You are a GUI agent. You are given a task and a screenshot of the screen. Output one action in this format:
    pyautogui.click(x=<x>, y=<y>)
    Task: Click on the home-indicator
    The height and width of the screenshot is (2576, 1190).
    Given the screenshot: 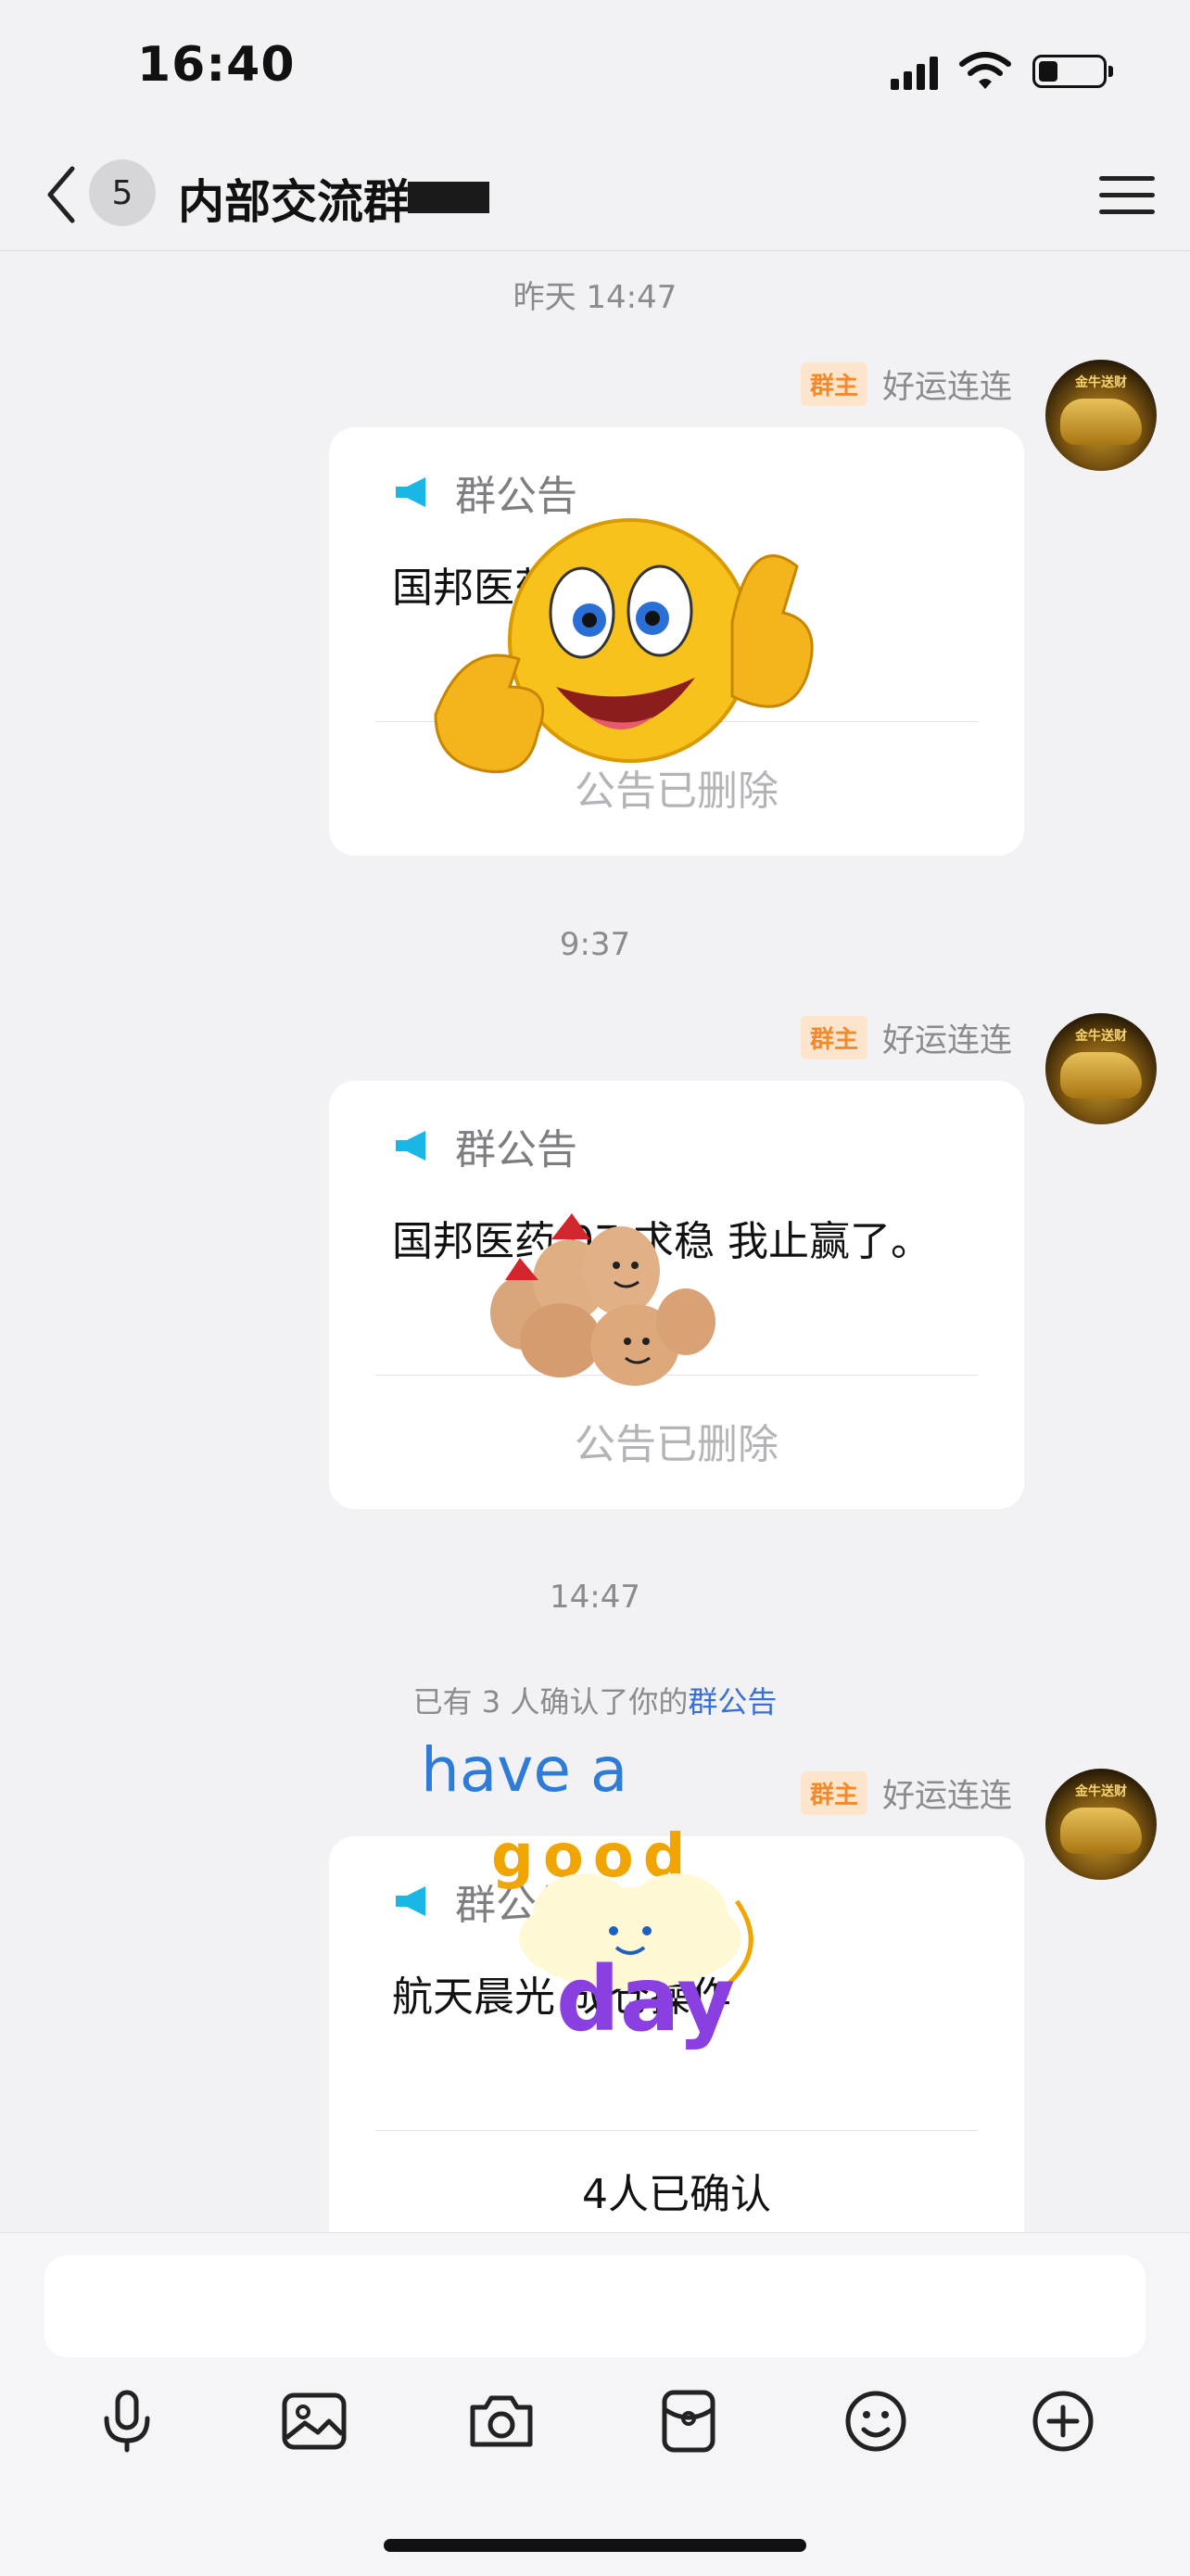 What is the action you would take?
    pyautogui.click(x=595, y=2545)
    